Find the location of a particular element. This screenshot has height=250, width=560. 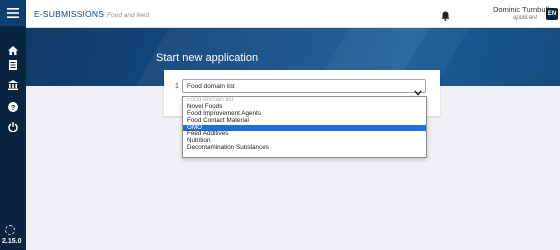

sidebar: ? 2.15.0 is located at coordinates (13, 125).